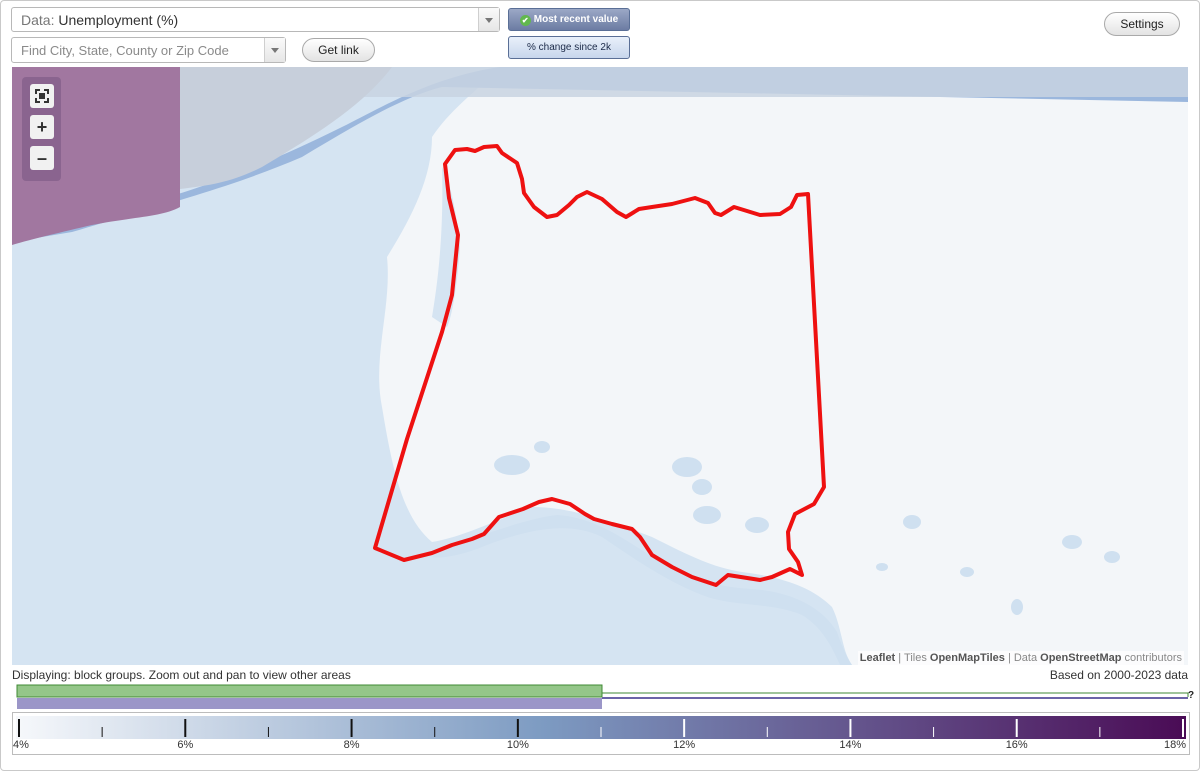  I want to click on zoom-out-button: –, so click(42, 158).